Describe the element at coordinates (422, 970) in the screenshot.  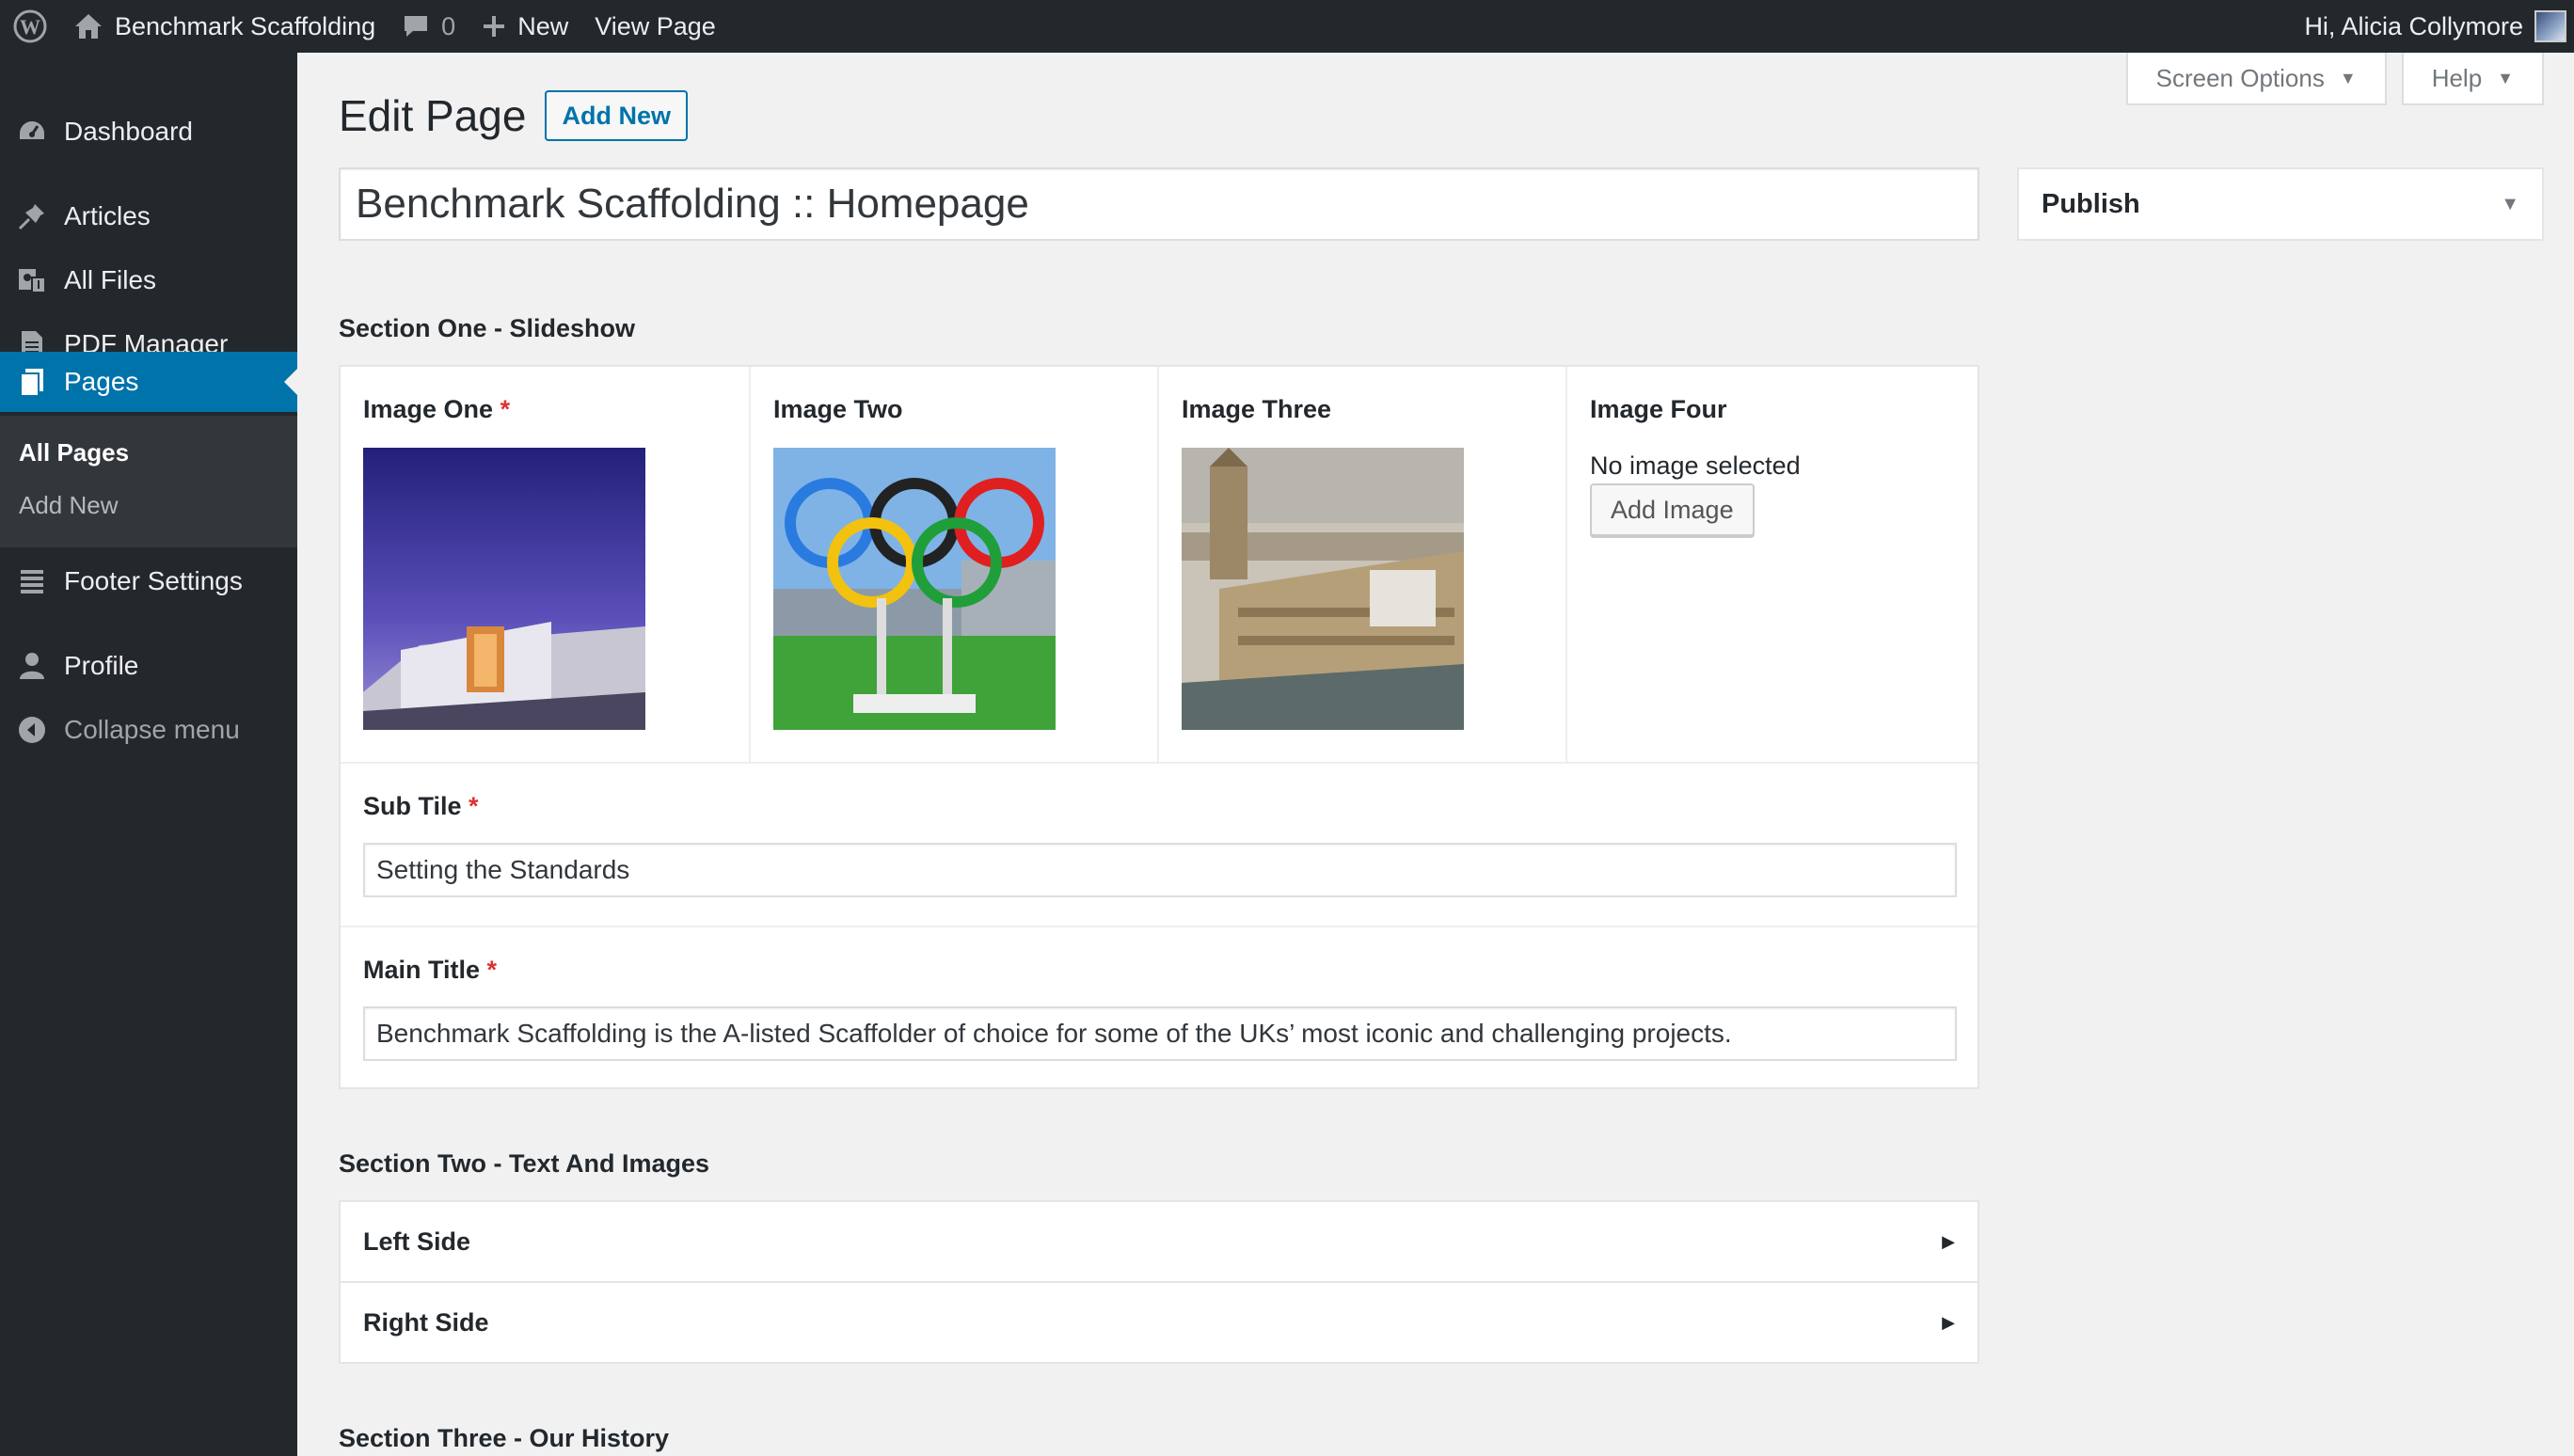
I see `main-title-label-text: Main Title` at that location.